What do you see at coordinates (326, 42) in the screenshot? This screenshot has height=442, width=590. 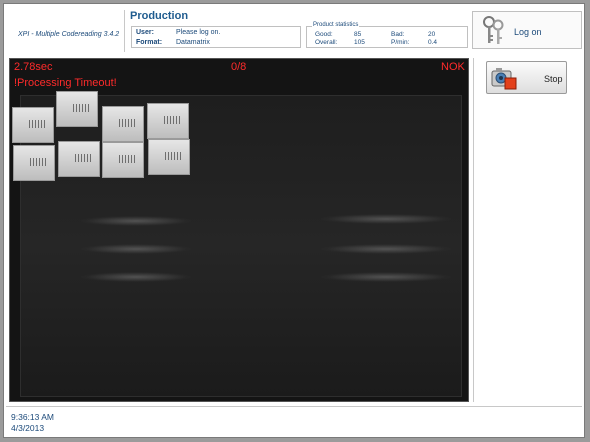 I see `overall-label: Overall:` at bounding box center [326, 42].